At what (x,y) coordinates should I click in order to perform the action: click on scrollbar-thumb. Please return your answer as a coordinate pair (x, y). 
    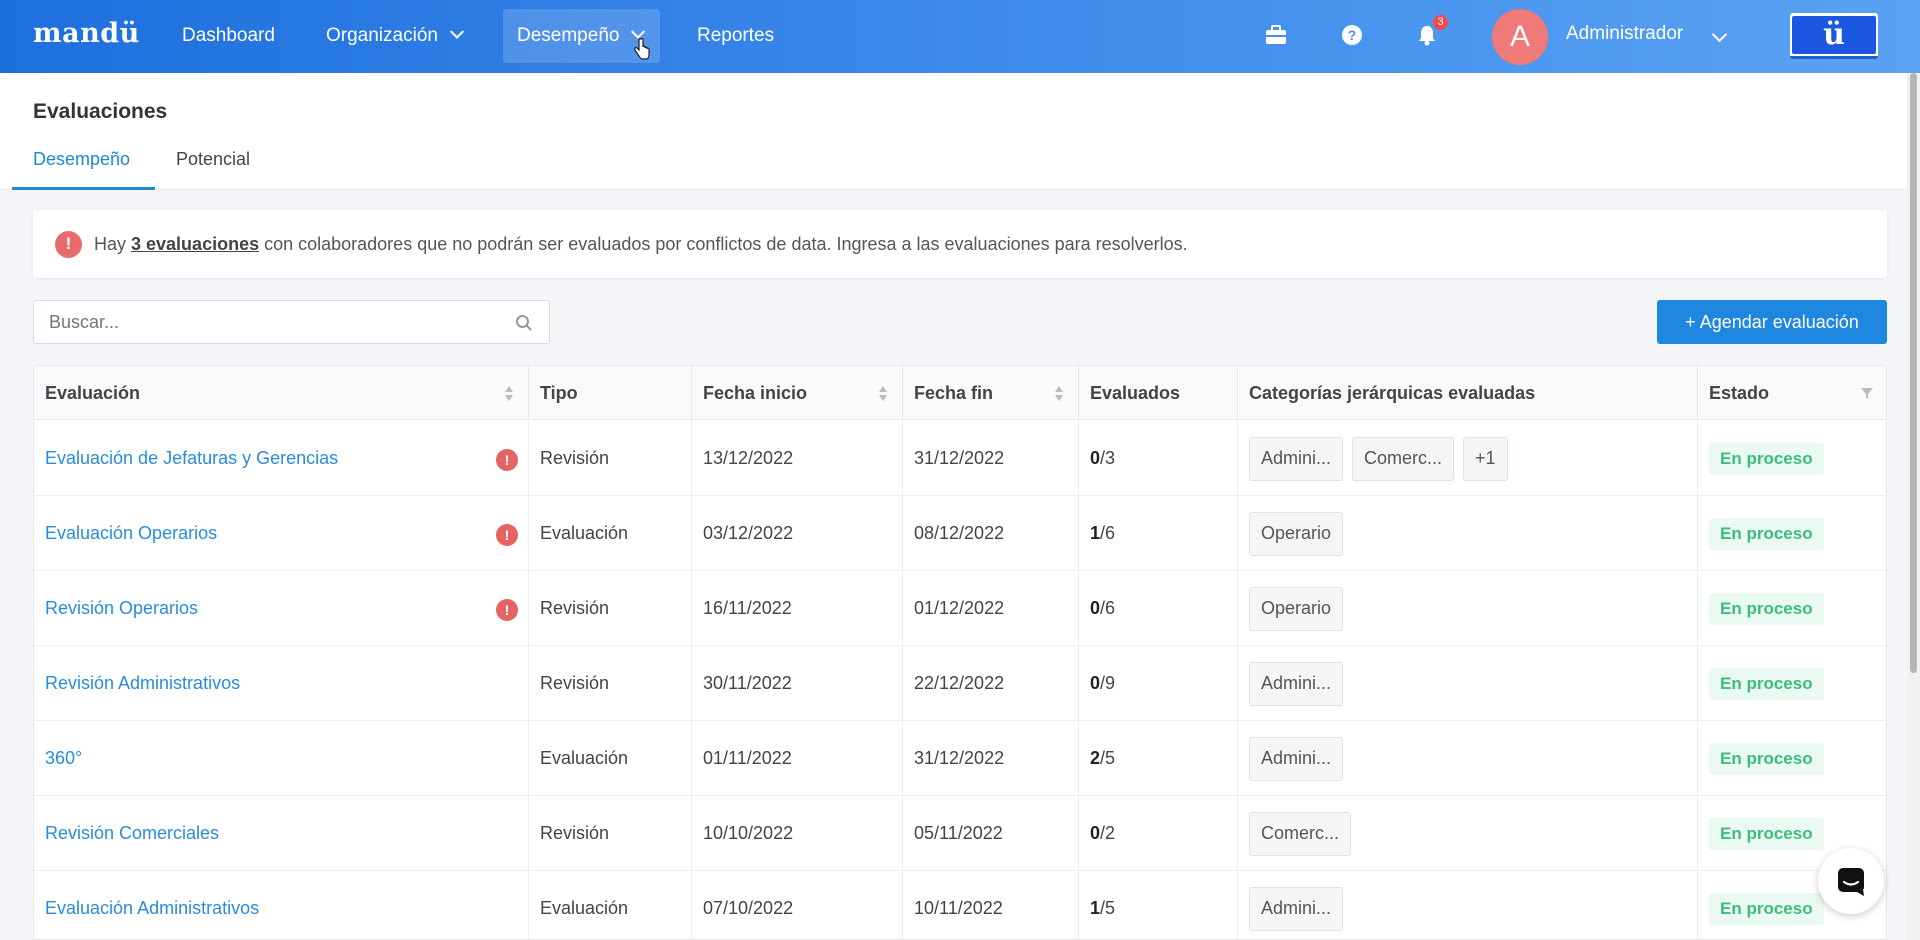
    Looking at the image, I should click on (1913, 373).